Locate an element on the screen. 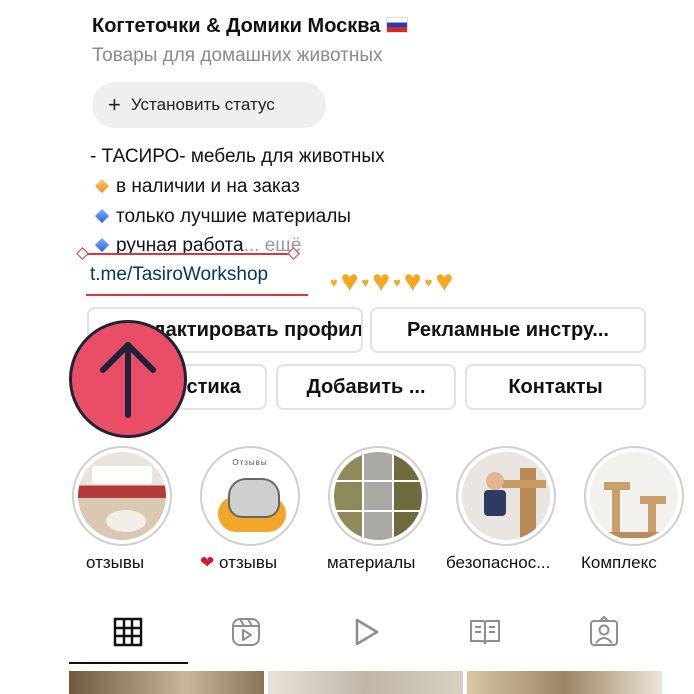 This screenshot has height=694, width=694. bio-line-2: в наличии и на заказ is located at coordinates (195, 187).